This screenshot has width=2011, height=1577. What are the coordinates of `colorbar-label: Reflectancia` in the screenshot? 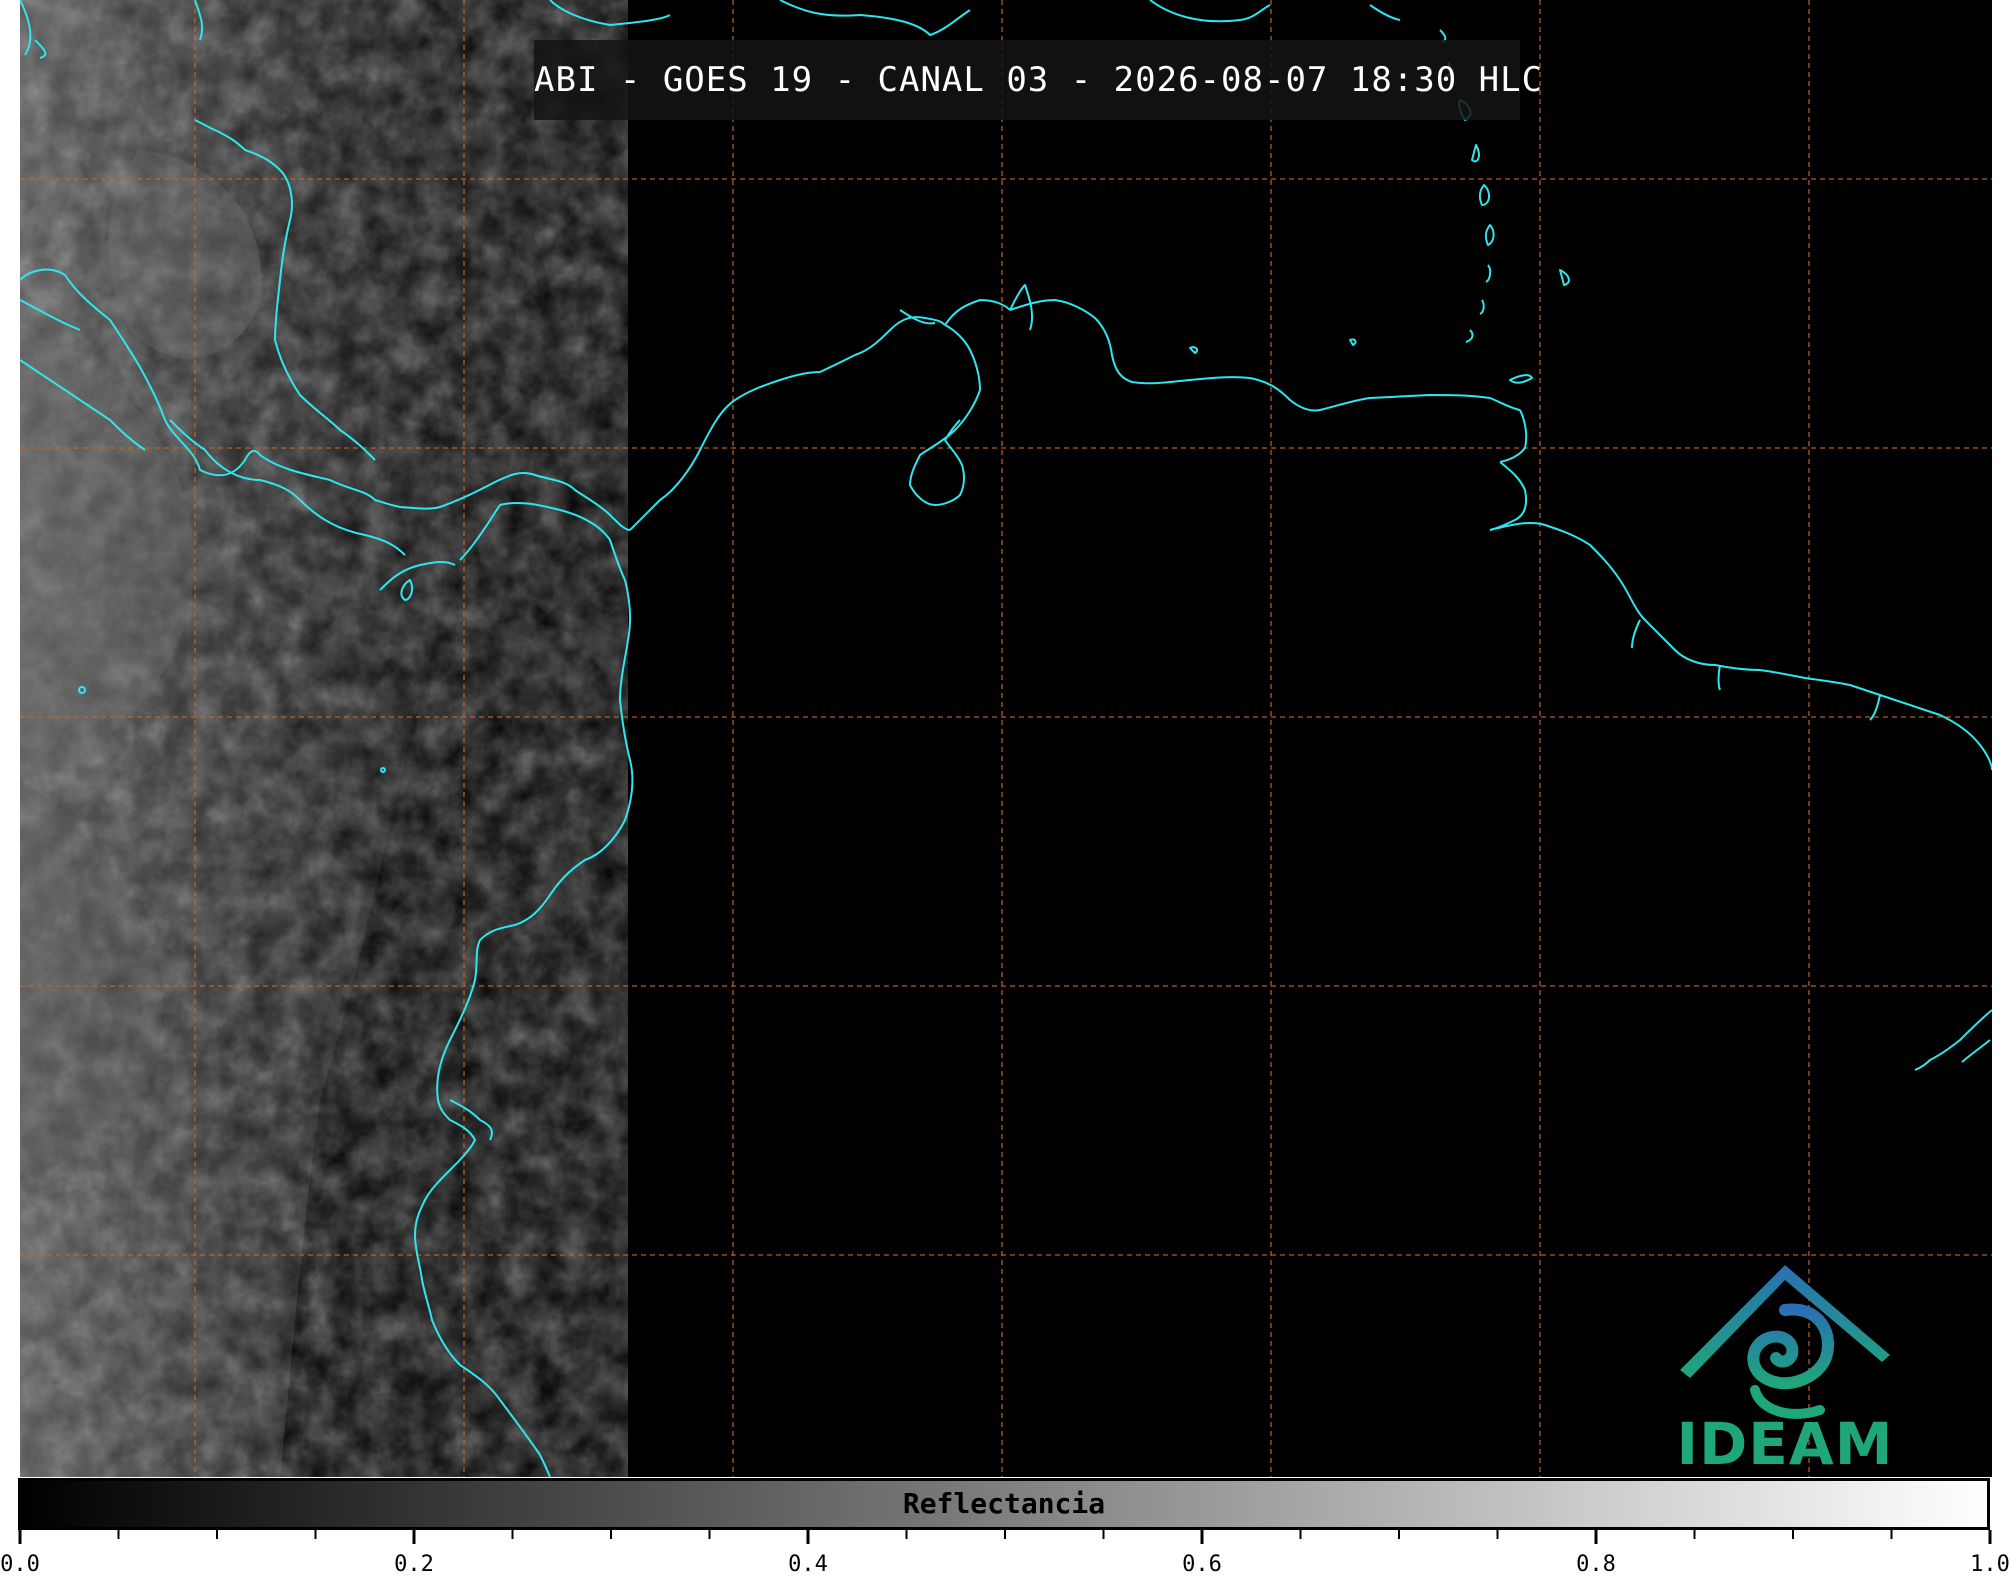 It's located at (1004, 1503).